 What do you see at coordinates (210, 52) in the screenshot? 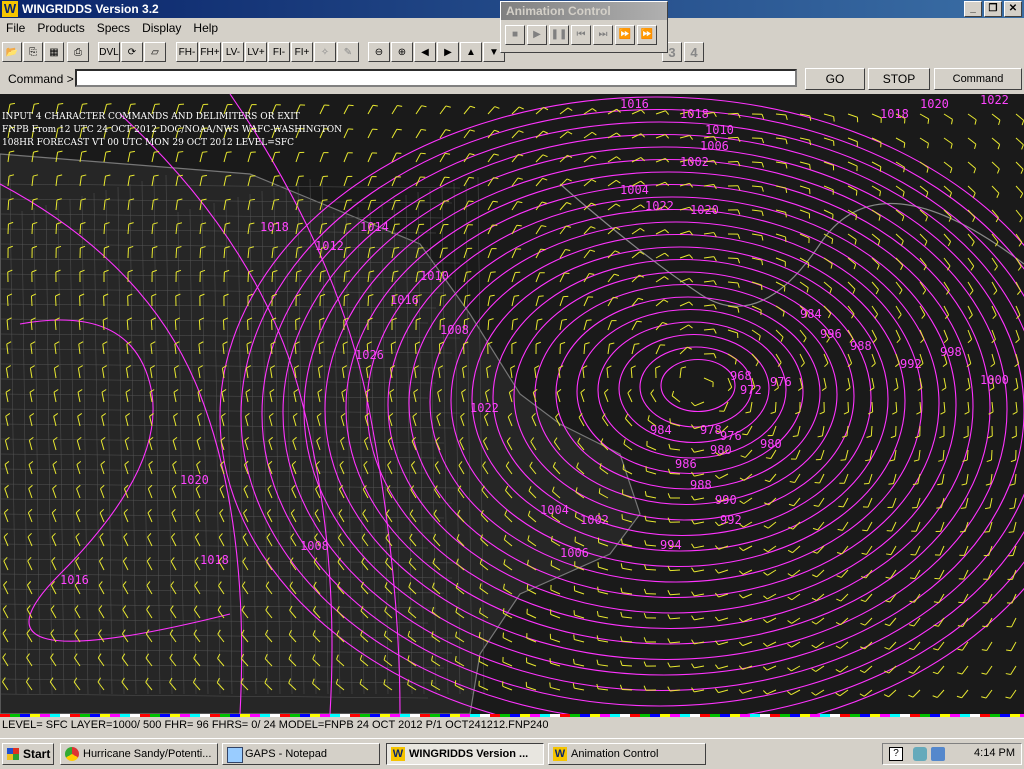
I see `fh-plus-button: FH+` at bounding box center [210, 52].